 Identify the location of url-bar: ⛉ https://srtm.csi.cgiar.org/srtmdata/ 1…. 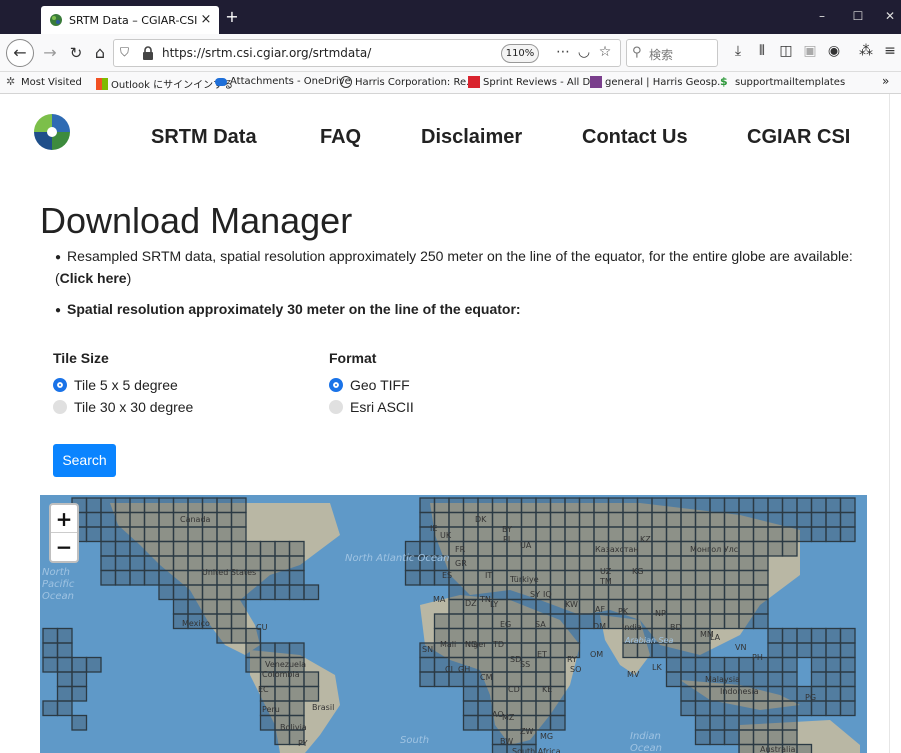
(367, 53).